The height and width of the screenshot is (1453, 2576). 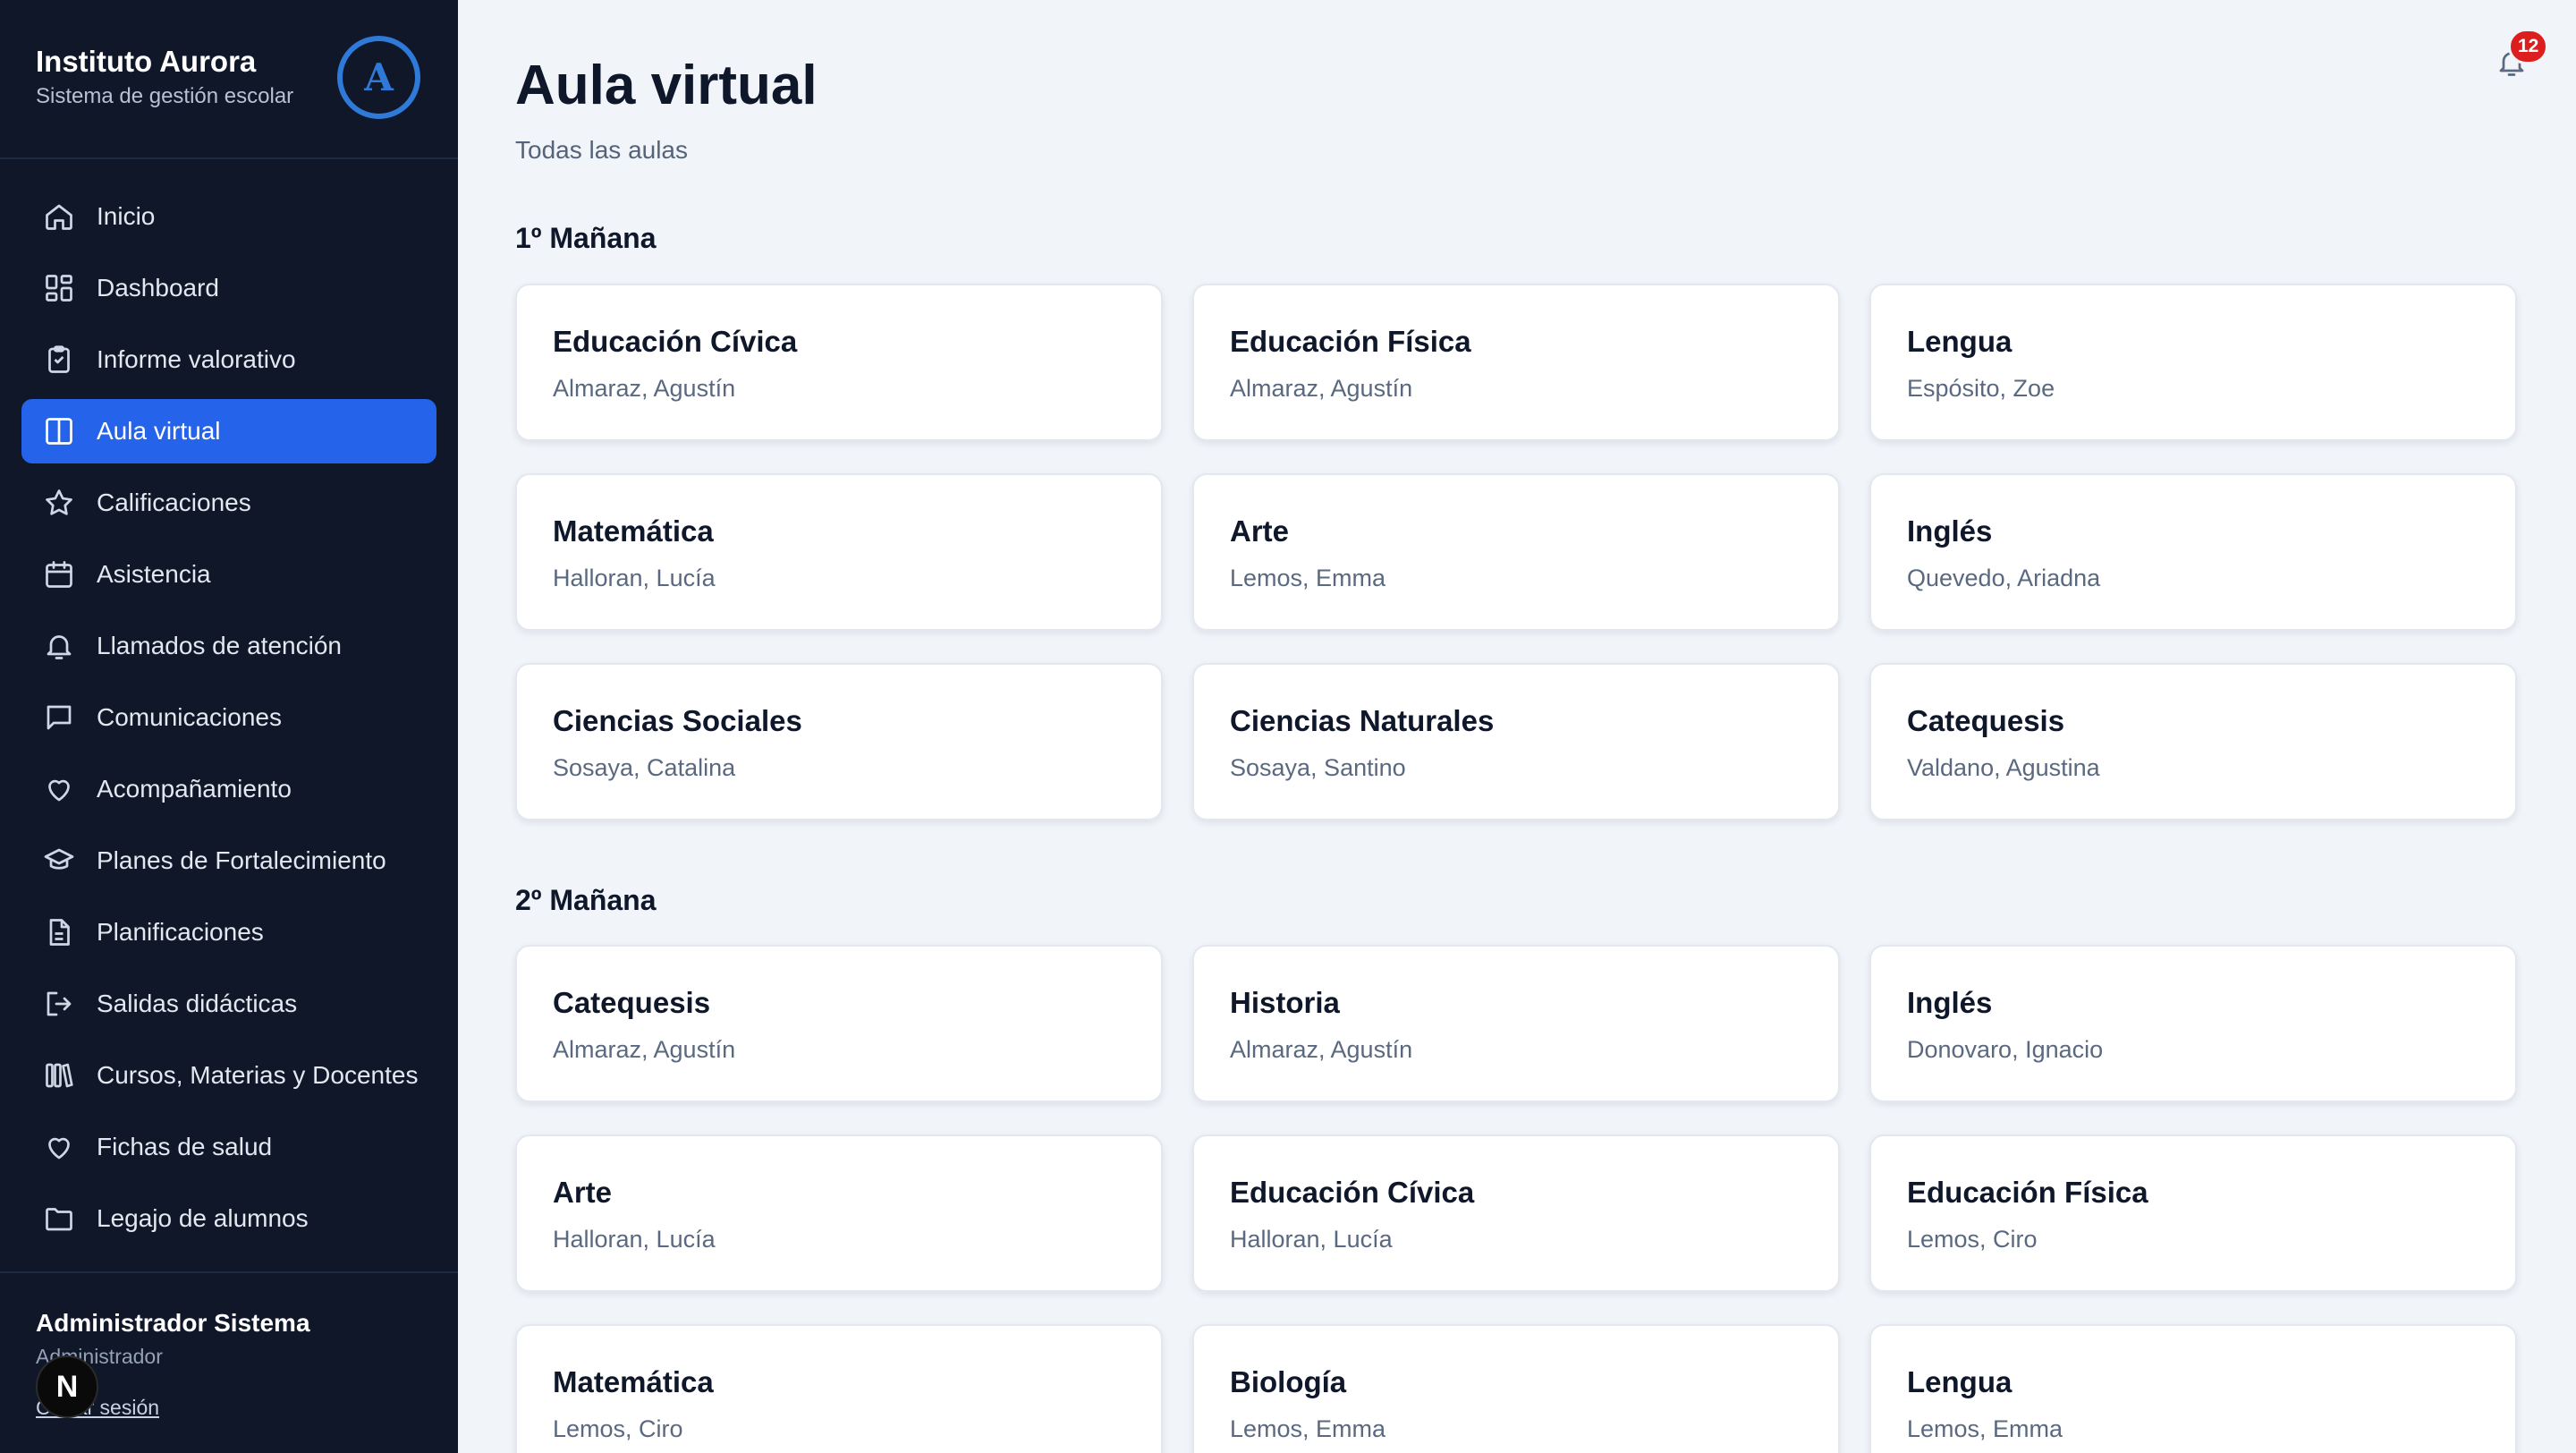 I want to click on sidebar-item-aula-virtual: Aula virtual, so click(x=228, y=431).